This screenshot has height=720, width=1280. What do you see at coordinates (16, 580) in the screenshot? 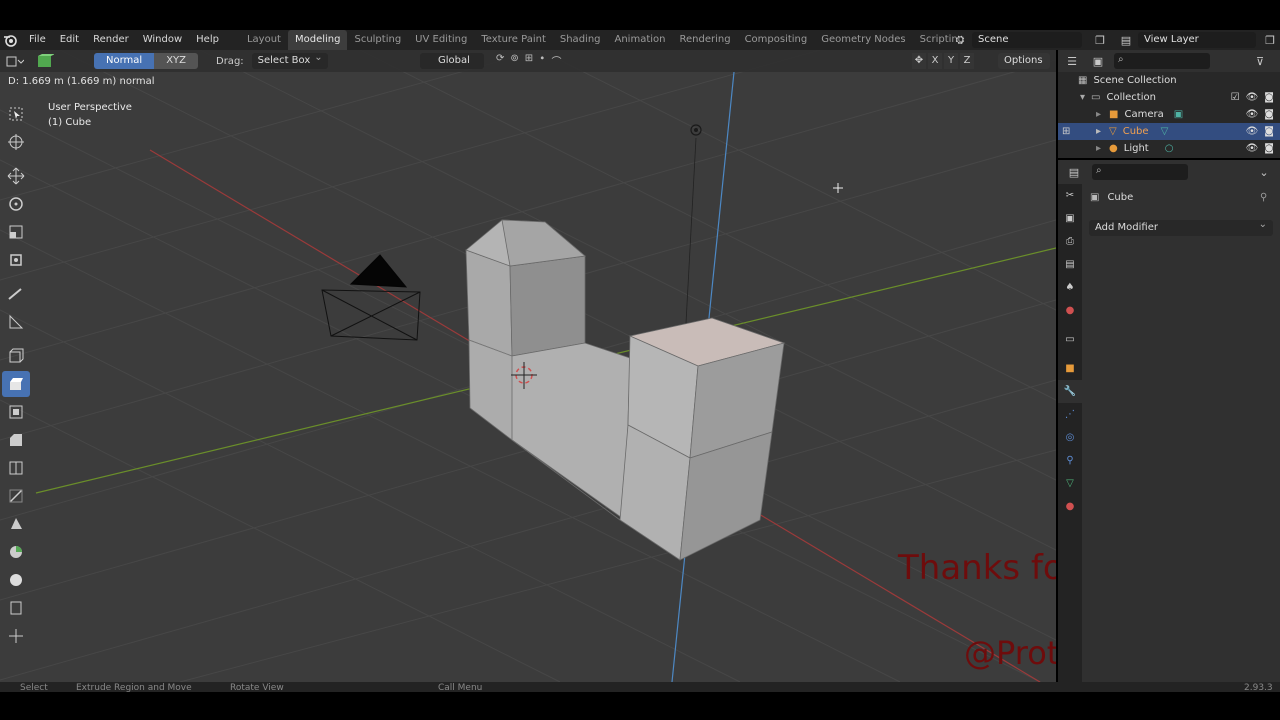
I see `smooth-tool-icon` at bounding box center [16, 580].